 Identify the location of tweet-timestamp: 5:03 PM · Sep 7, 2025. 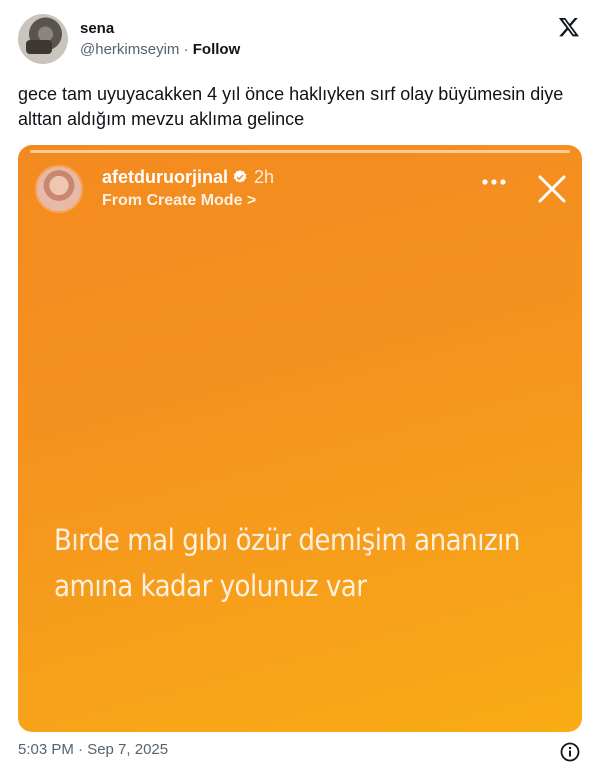
(93, 749).